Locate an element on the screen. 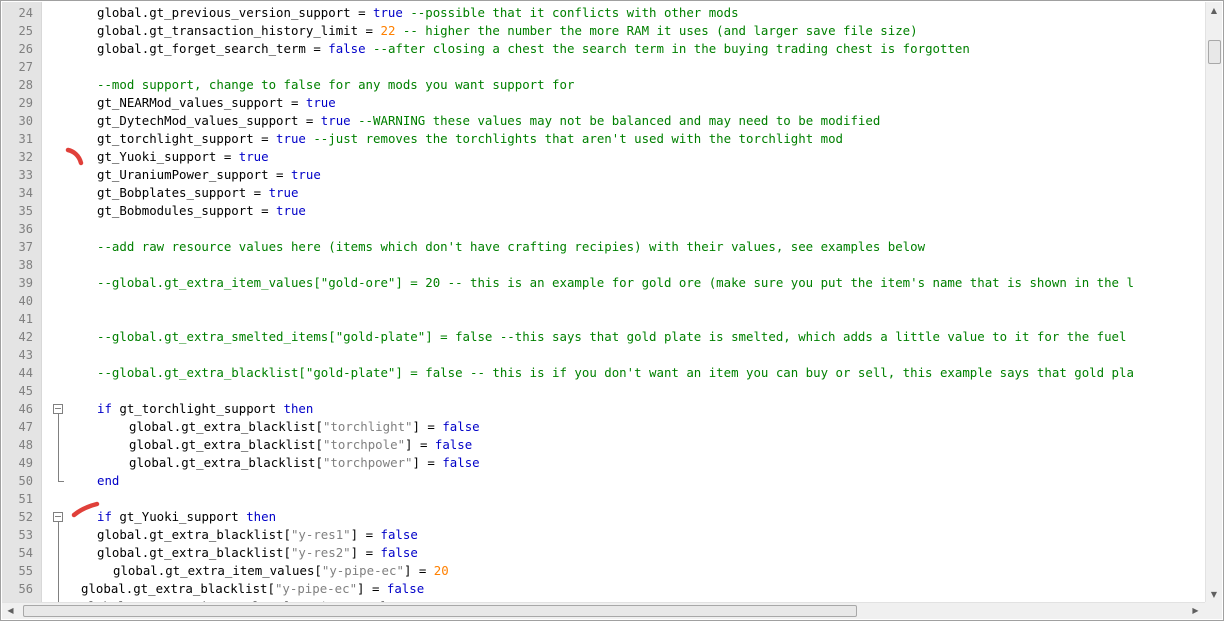 This screenshot has width=1224, height=621. code-token: global.gt_previous_version_support = is located at coordinates (235, 12).